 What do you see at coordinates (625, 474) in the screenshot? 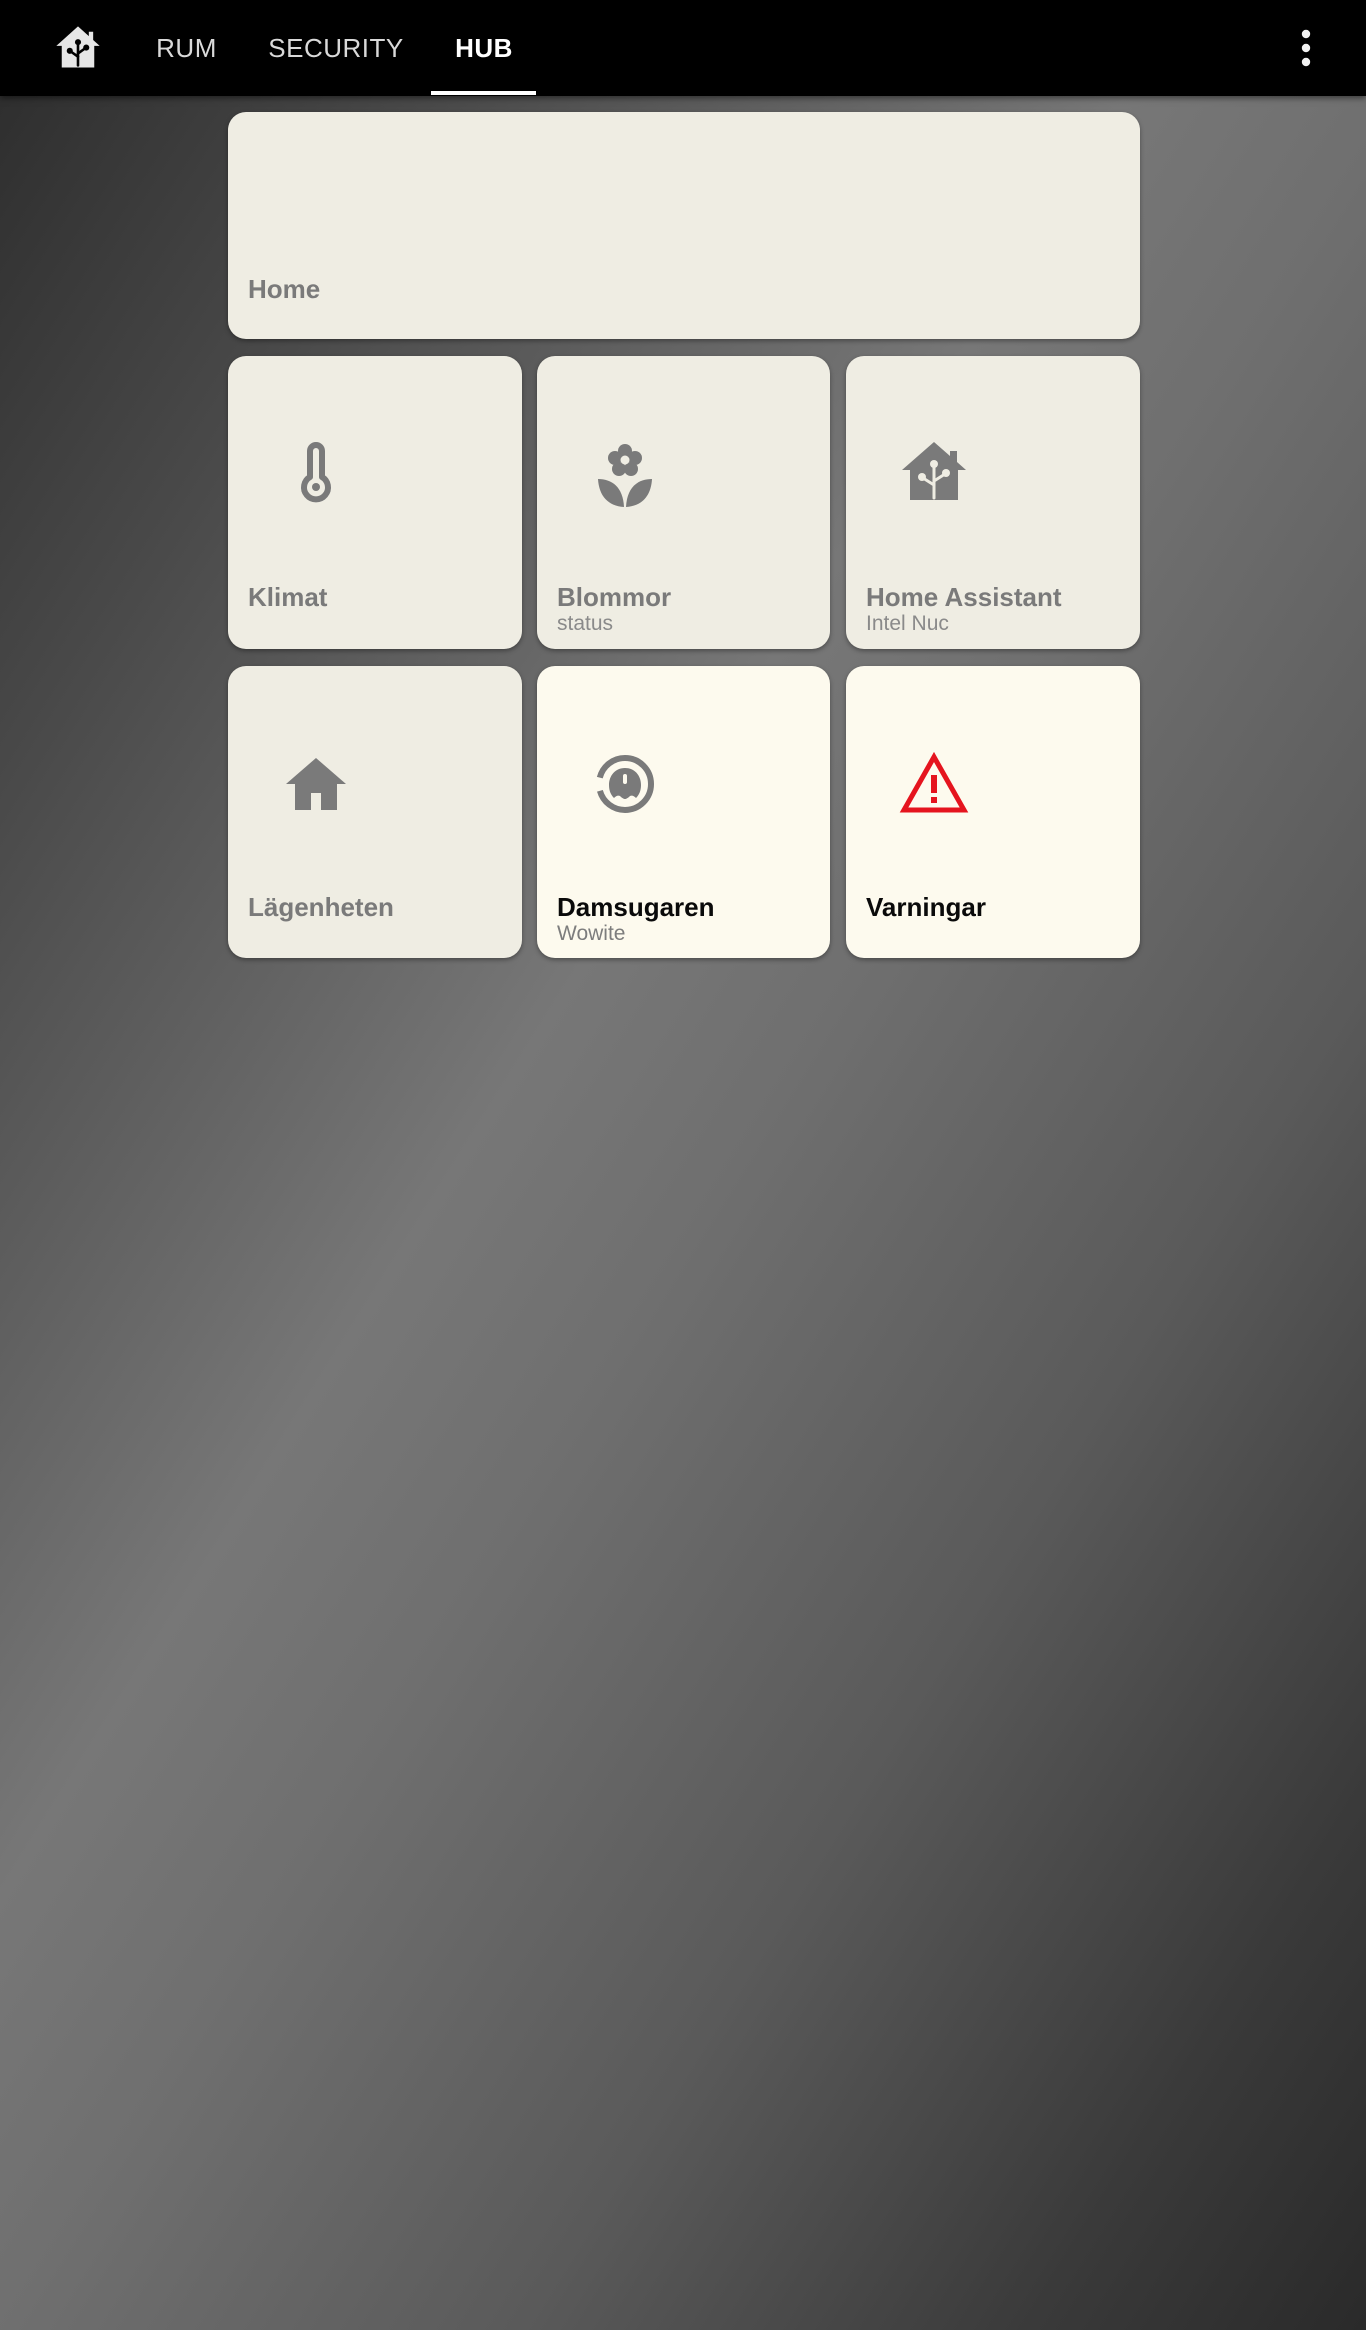
I see `flower-icon` at bounding box center [625, 474].